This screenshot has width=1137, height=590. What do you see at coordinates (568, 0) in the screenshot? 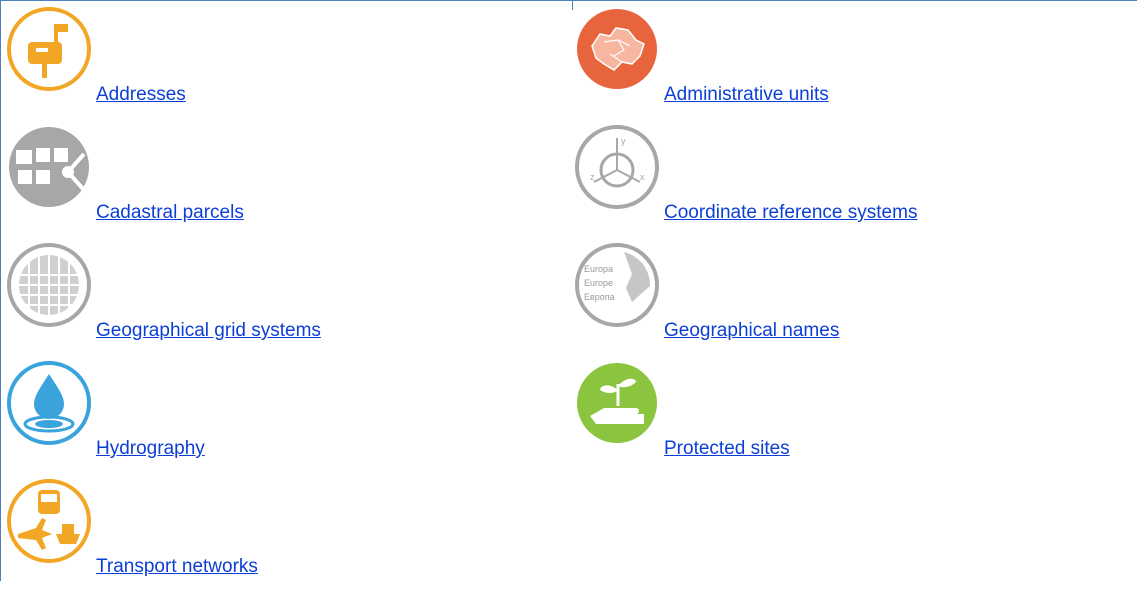
I see `frame-top-border` at bounding box center [568, 0].